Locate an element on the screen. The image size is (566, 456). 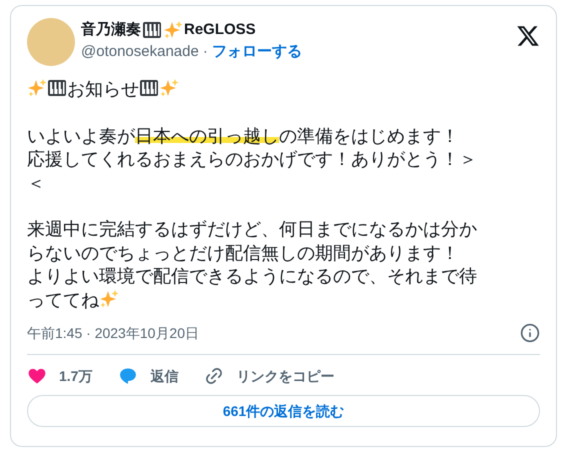
read-replies-button: 661件の返信を読む is located at coordinates (283, 411).